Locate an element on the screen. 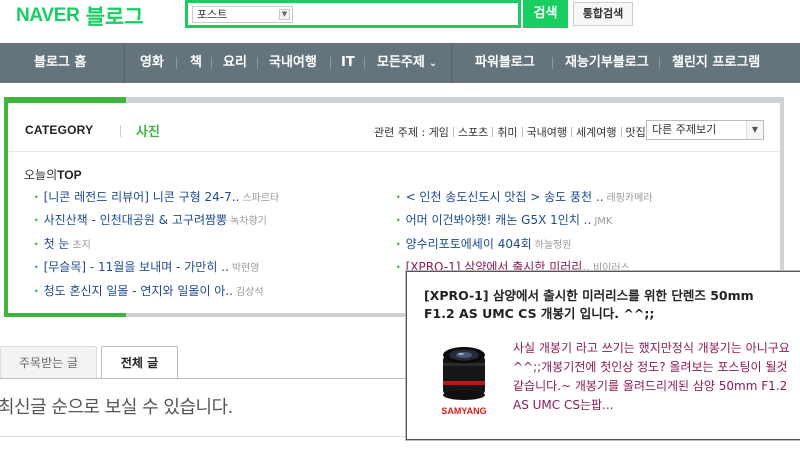 Image resolution: width=800 pixels, height=450 pixels. related-topic-domestic-travel: 국내여행 is located at coordinates (547, 132).